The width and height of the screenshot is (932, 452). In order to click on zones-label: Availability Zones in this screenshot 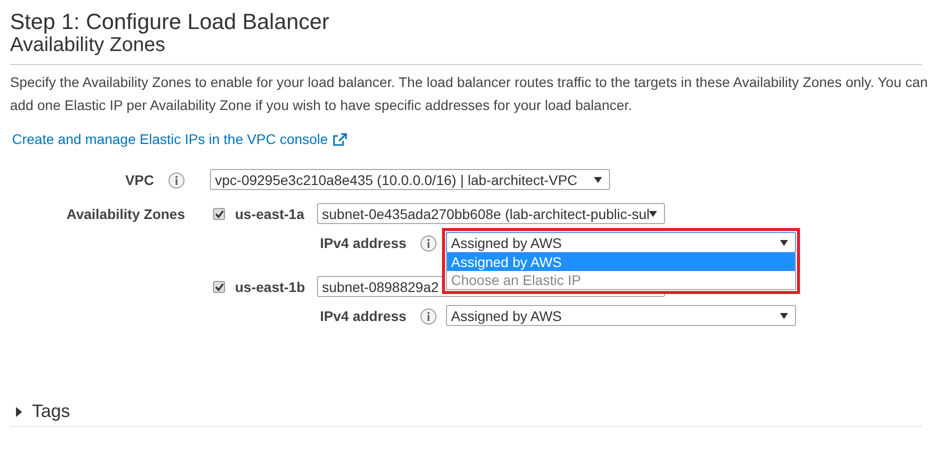, I will do `click(125, 214)`.